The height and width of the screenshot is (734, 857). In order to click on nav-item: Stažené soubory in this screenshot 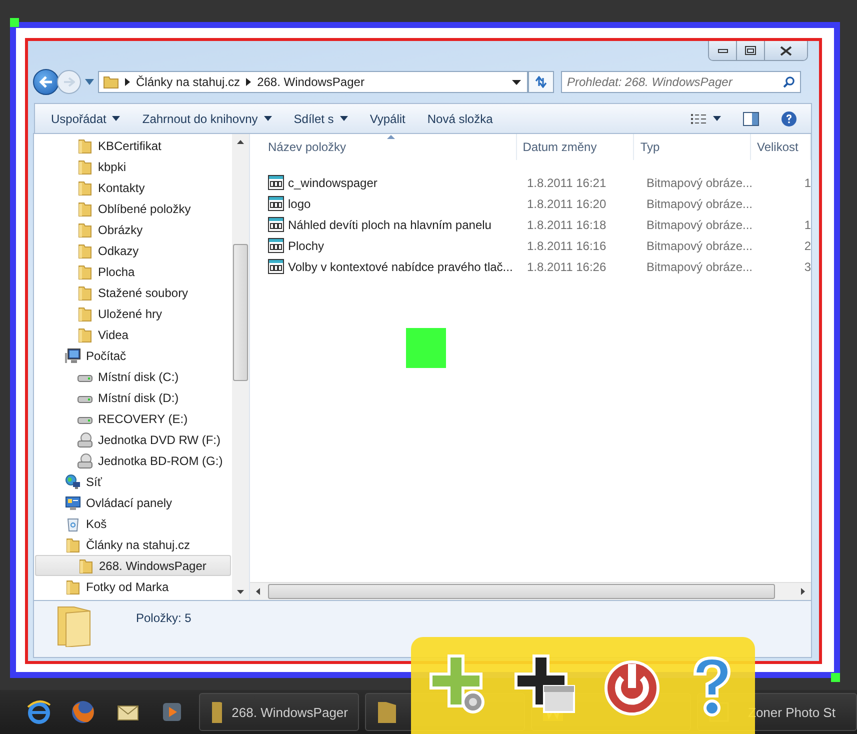, I will do `click(133, 292)`.